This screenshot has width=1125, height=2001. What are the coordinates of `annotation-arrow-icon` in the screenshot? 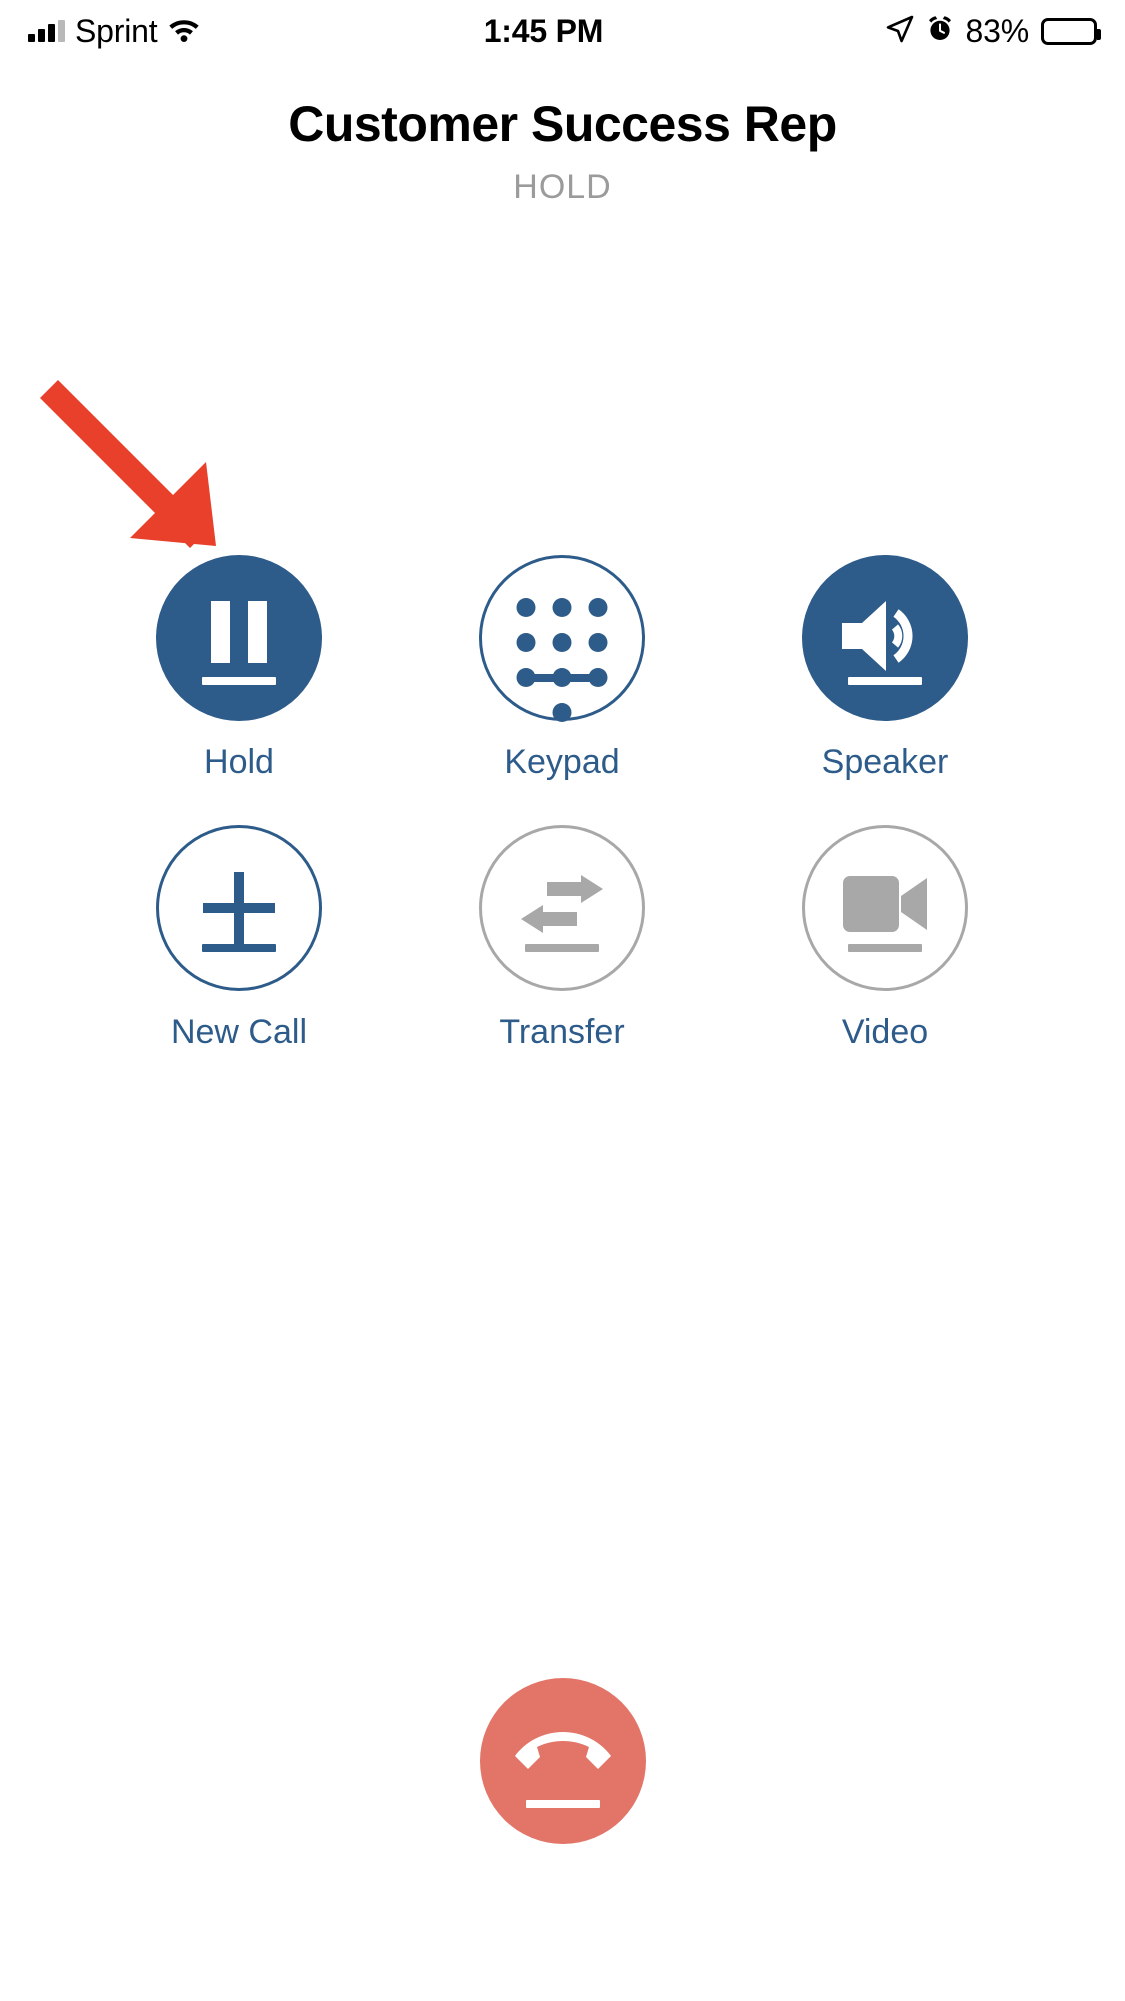 It's located at (140, 477).